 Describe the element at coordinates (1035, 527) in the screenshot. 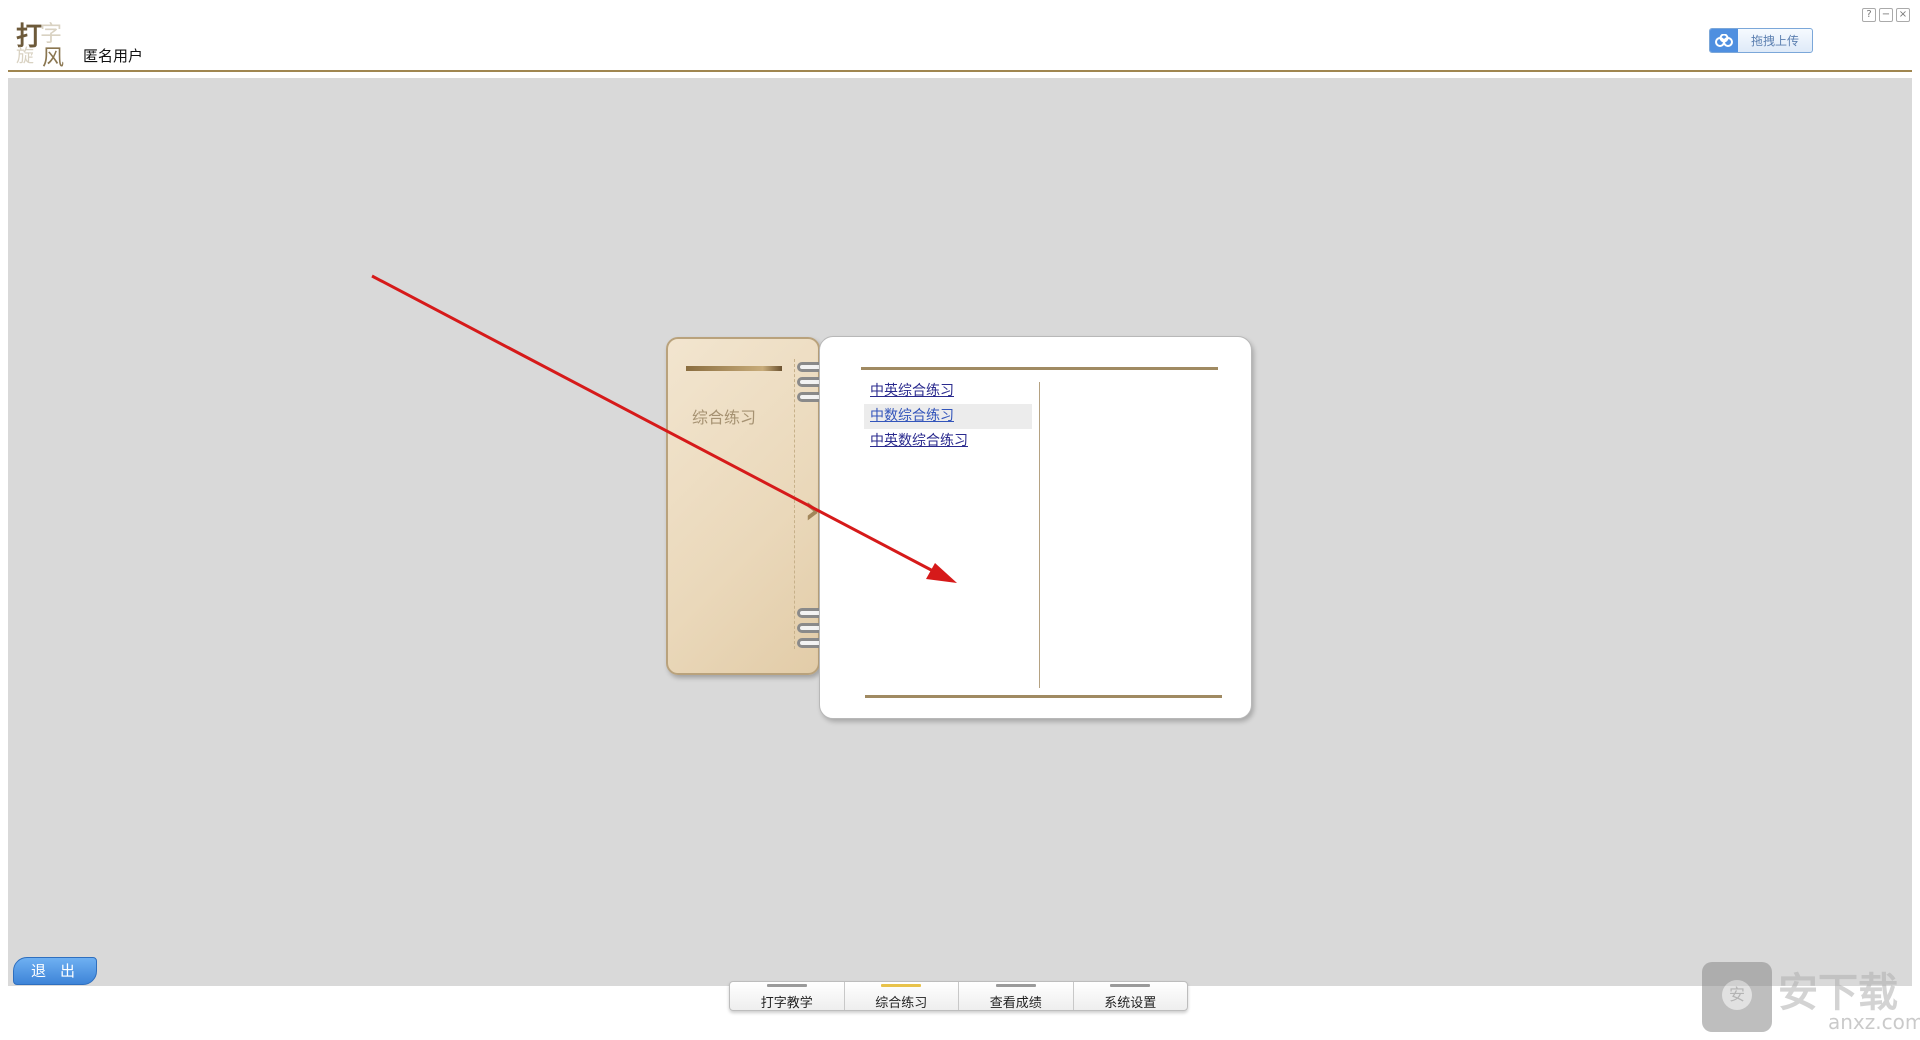

I see `notebook-page: 中英综合练习 中数综合练习 中英数综合练习` at that location.